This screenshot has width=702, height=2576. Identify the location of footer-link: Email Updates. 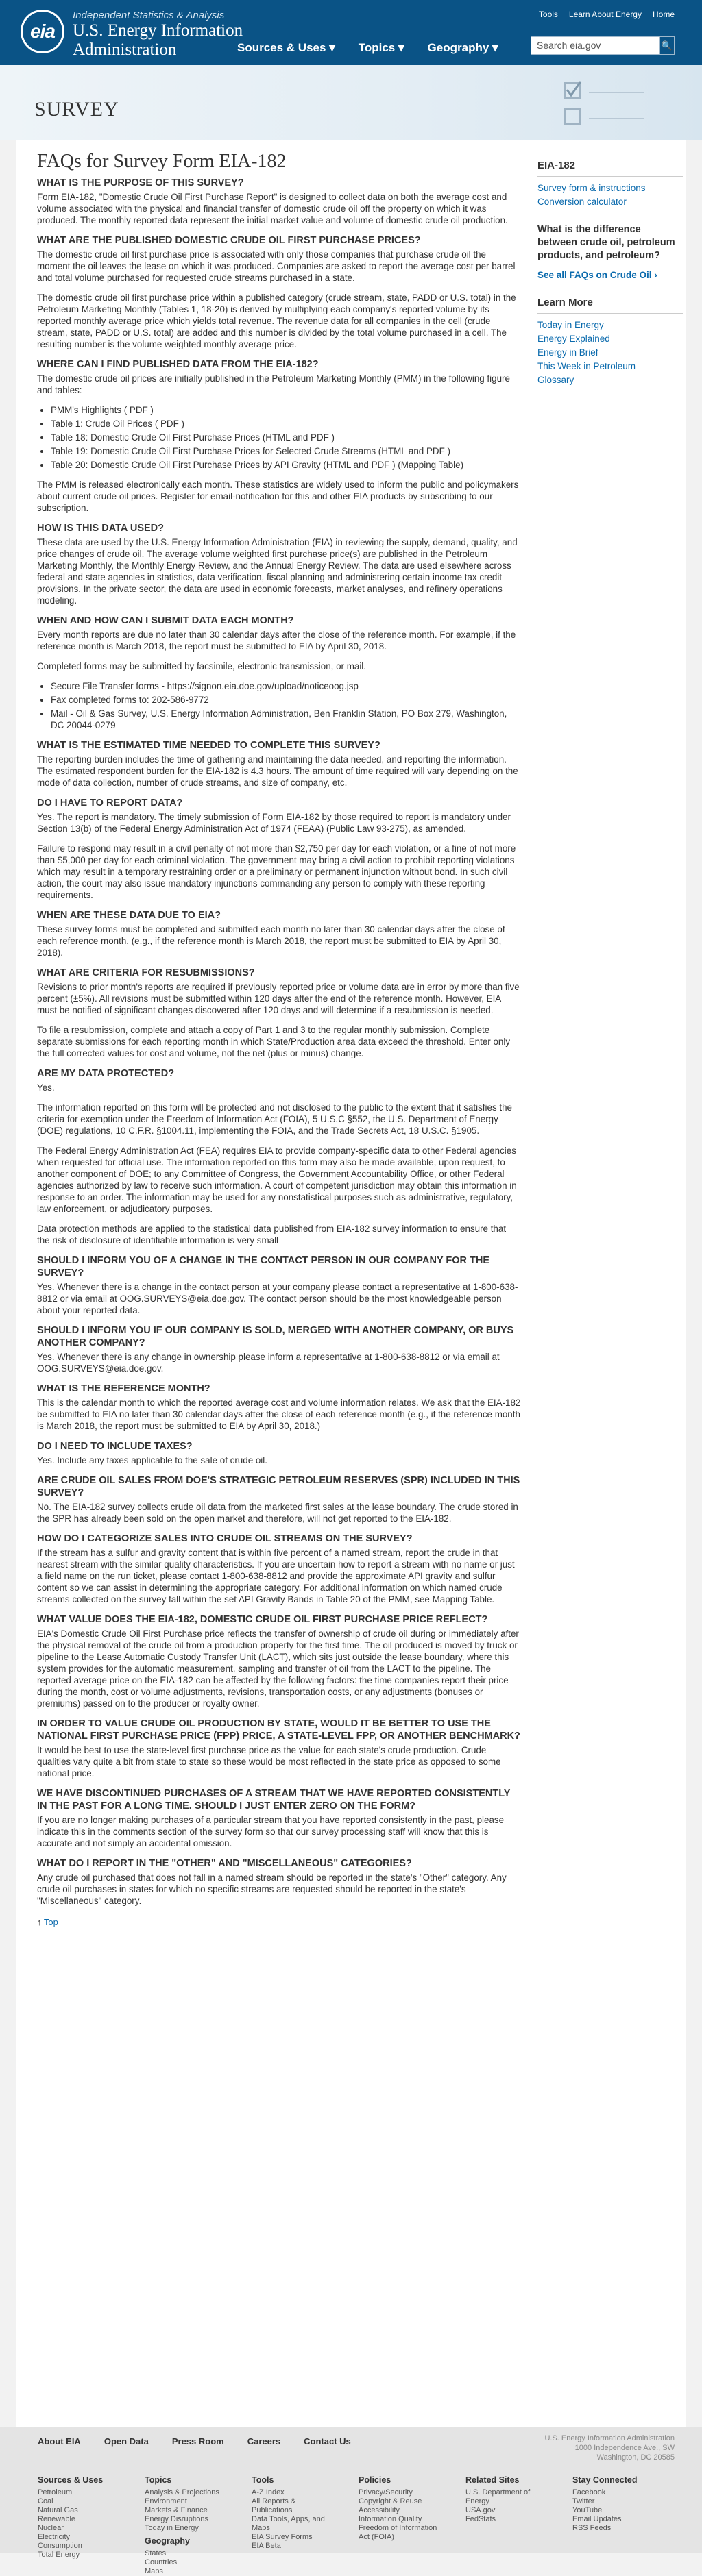
(623, 2519).